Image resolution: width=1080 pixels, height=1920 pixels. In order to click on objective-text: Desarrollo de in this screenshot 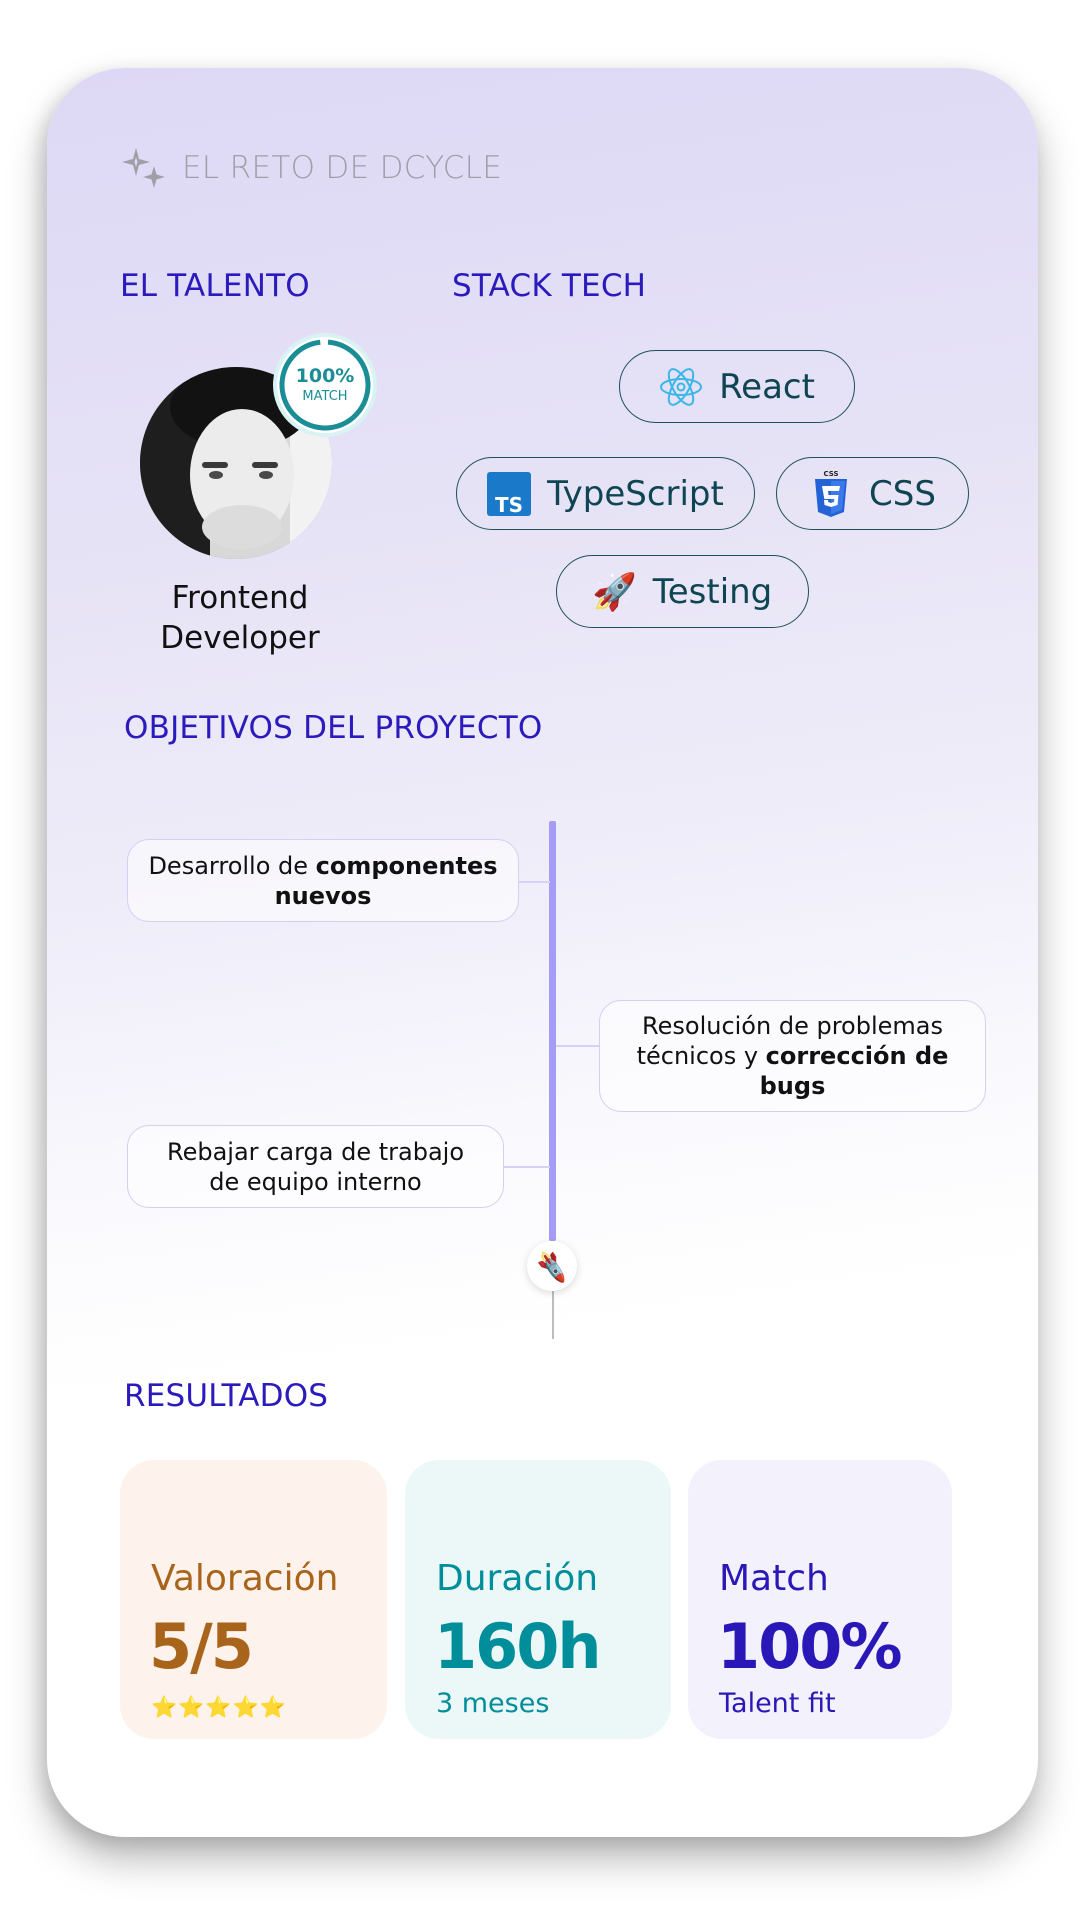, I will do `click(232, 865)`.